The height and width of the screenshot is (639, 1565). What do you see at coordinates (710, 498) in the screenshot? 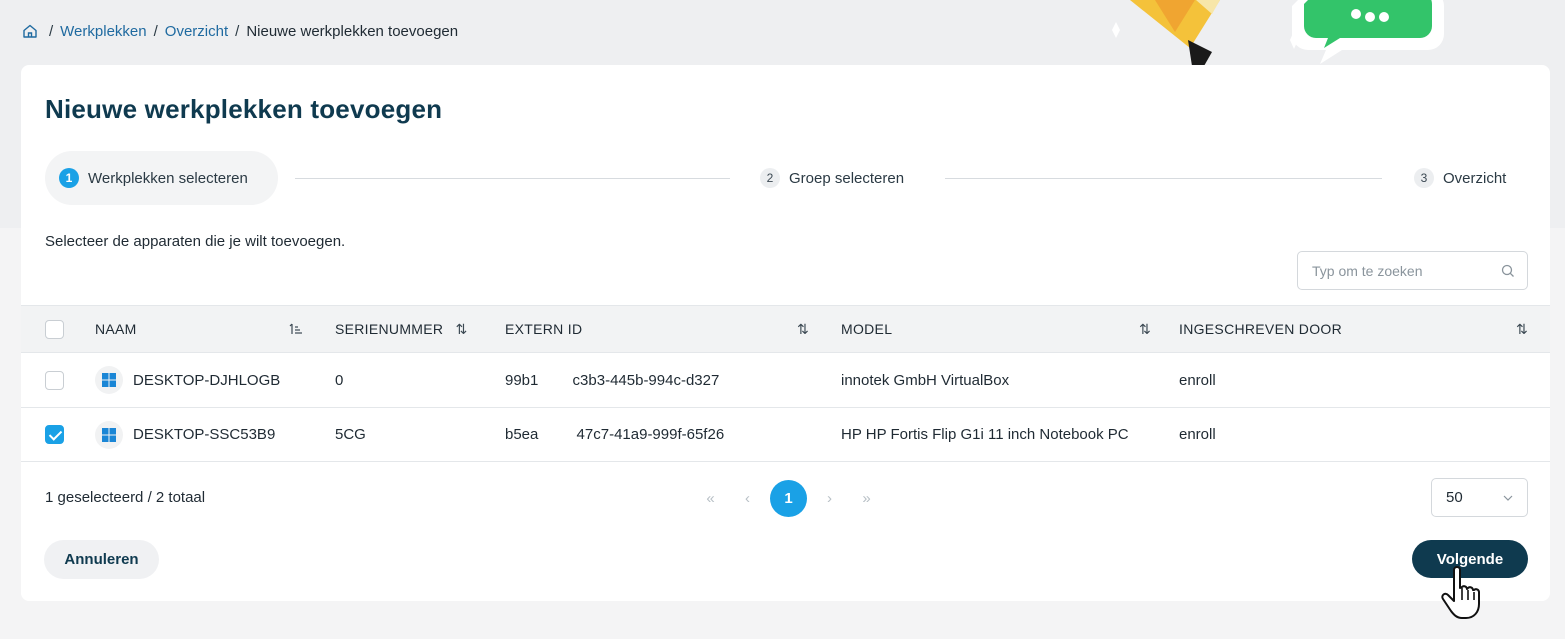
I see `first-page-button: «` at bounding box center [710, 498].